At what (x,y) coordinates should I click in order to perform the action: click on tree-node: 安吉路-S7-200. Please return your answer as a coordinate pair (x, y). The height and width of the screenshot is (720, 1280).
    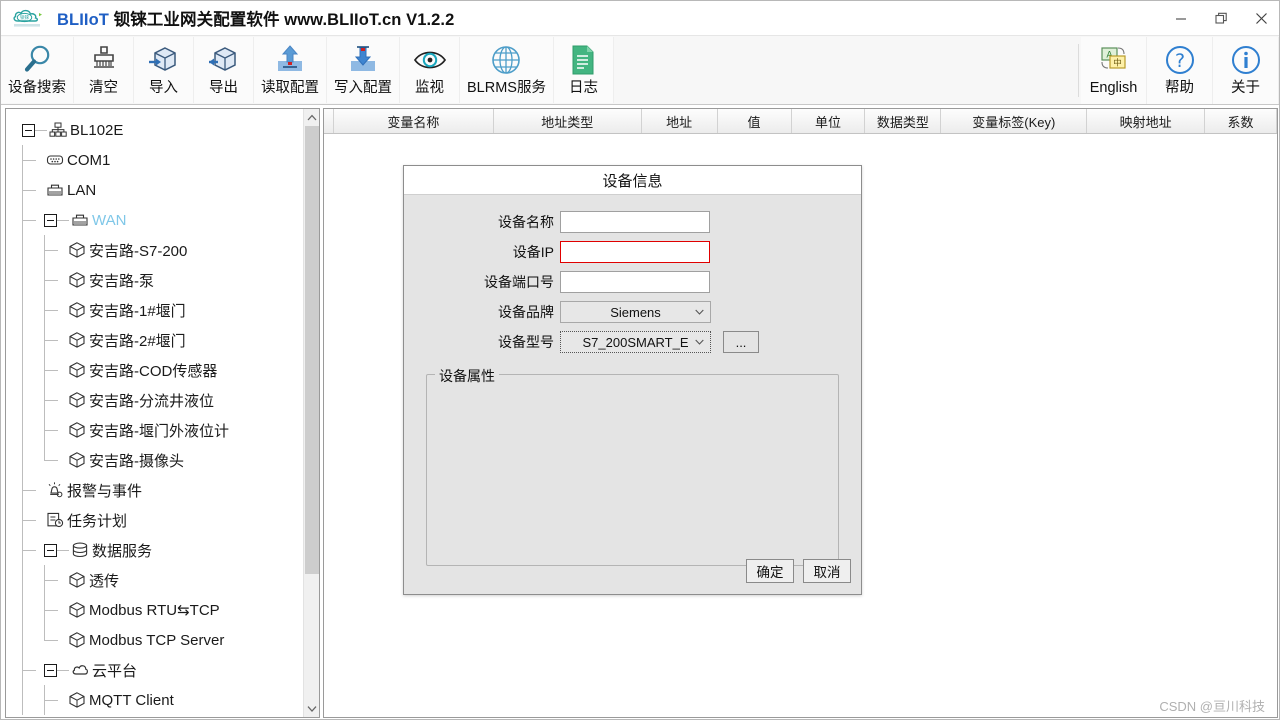
    Looking at the image, I should click on (155, 250).